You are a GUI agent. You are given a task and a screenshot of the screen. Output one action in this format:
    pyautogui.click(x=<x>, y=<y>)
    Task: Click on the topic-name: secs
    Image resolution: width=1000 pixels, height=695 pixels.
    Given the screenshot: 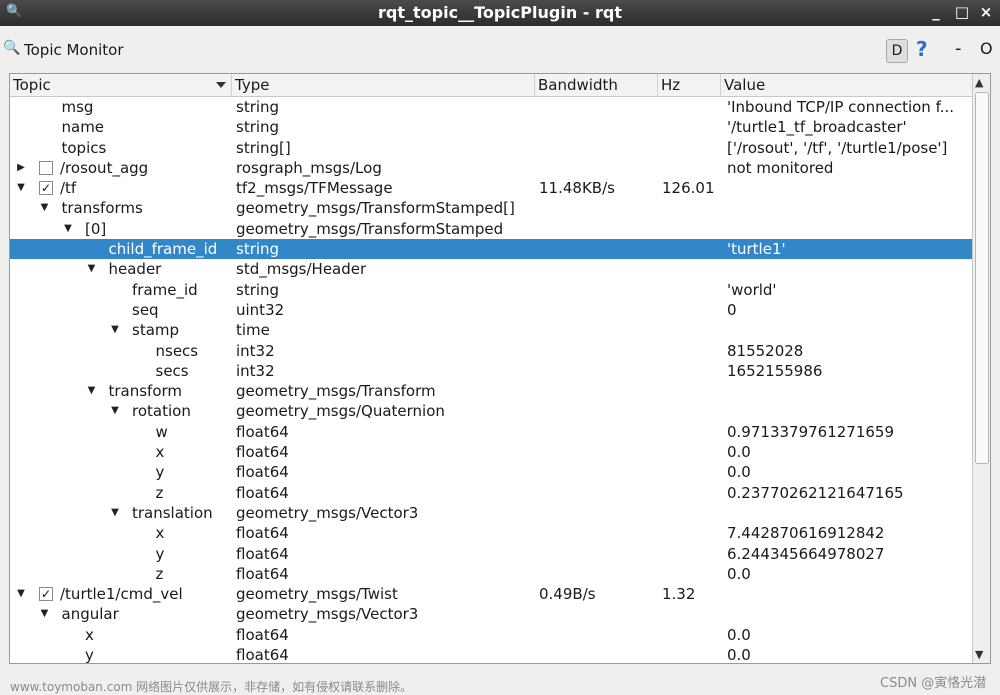 What is the action you would take?
    pyautogui.click(x=172, y=370)
    